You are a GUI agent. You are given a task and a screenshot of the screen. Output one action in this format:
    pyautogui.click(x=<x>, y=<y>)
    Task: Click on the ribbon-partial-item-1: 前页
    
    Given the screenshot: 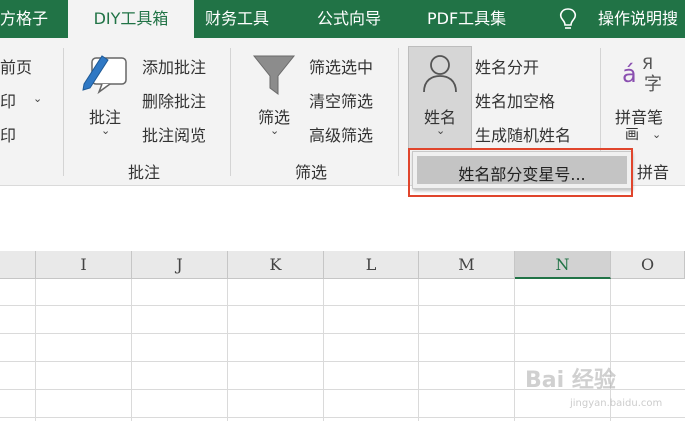 What is the action you would take?
    pyautogui.click(x=16, y=66)
    